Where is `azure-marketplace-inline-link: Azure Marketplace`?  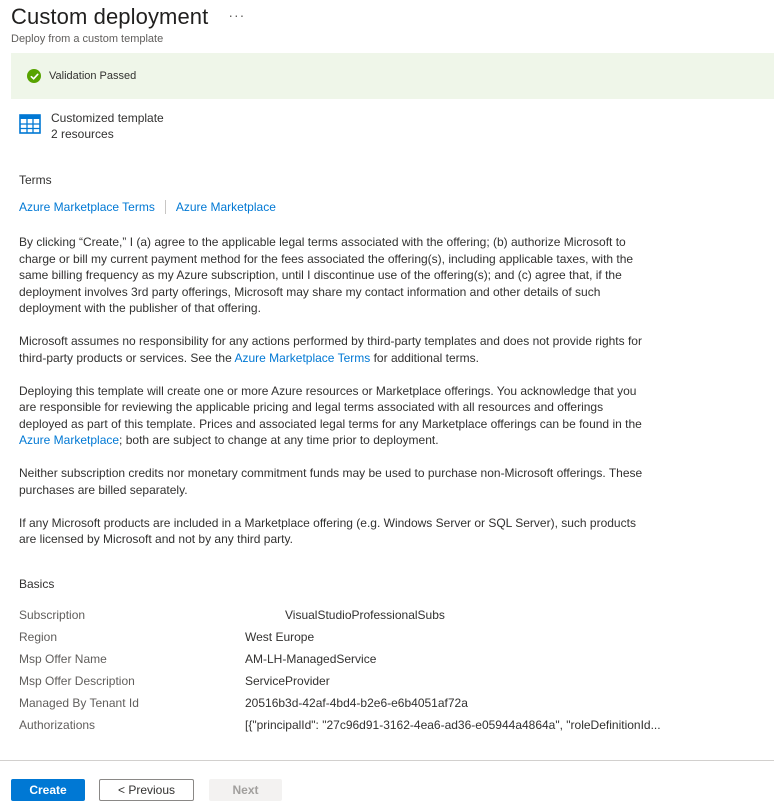
azure-marketplace-inline-link: Azure Marketplace is located at coordinates (69, 440).